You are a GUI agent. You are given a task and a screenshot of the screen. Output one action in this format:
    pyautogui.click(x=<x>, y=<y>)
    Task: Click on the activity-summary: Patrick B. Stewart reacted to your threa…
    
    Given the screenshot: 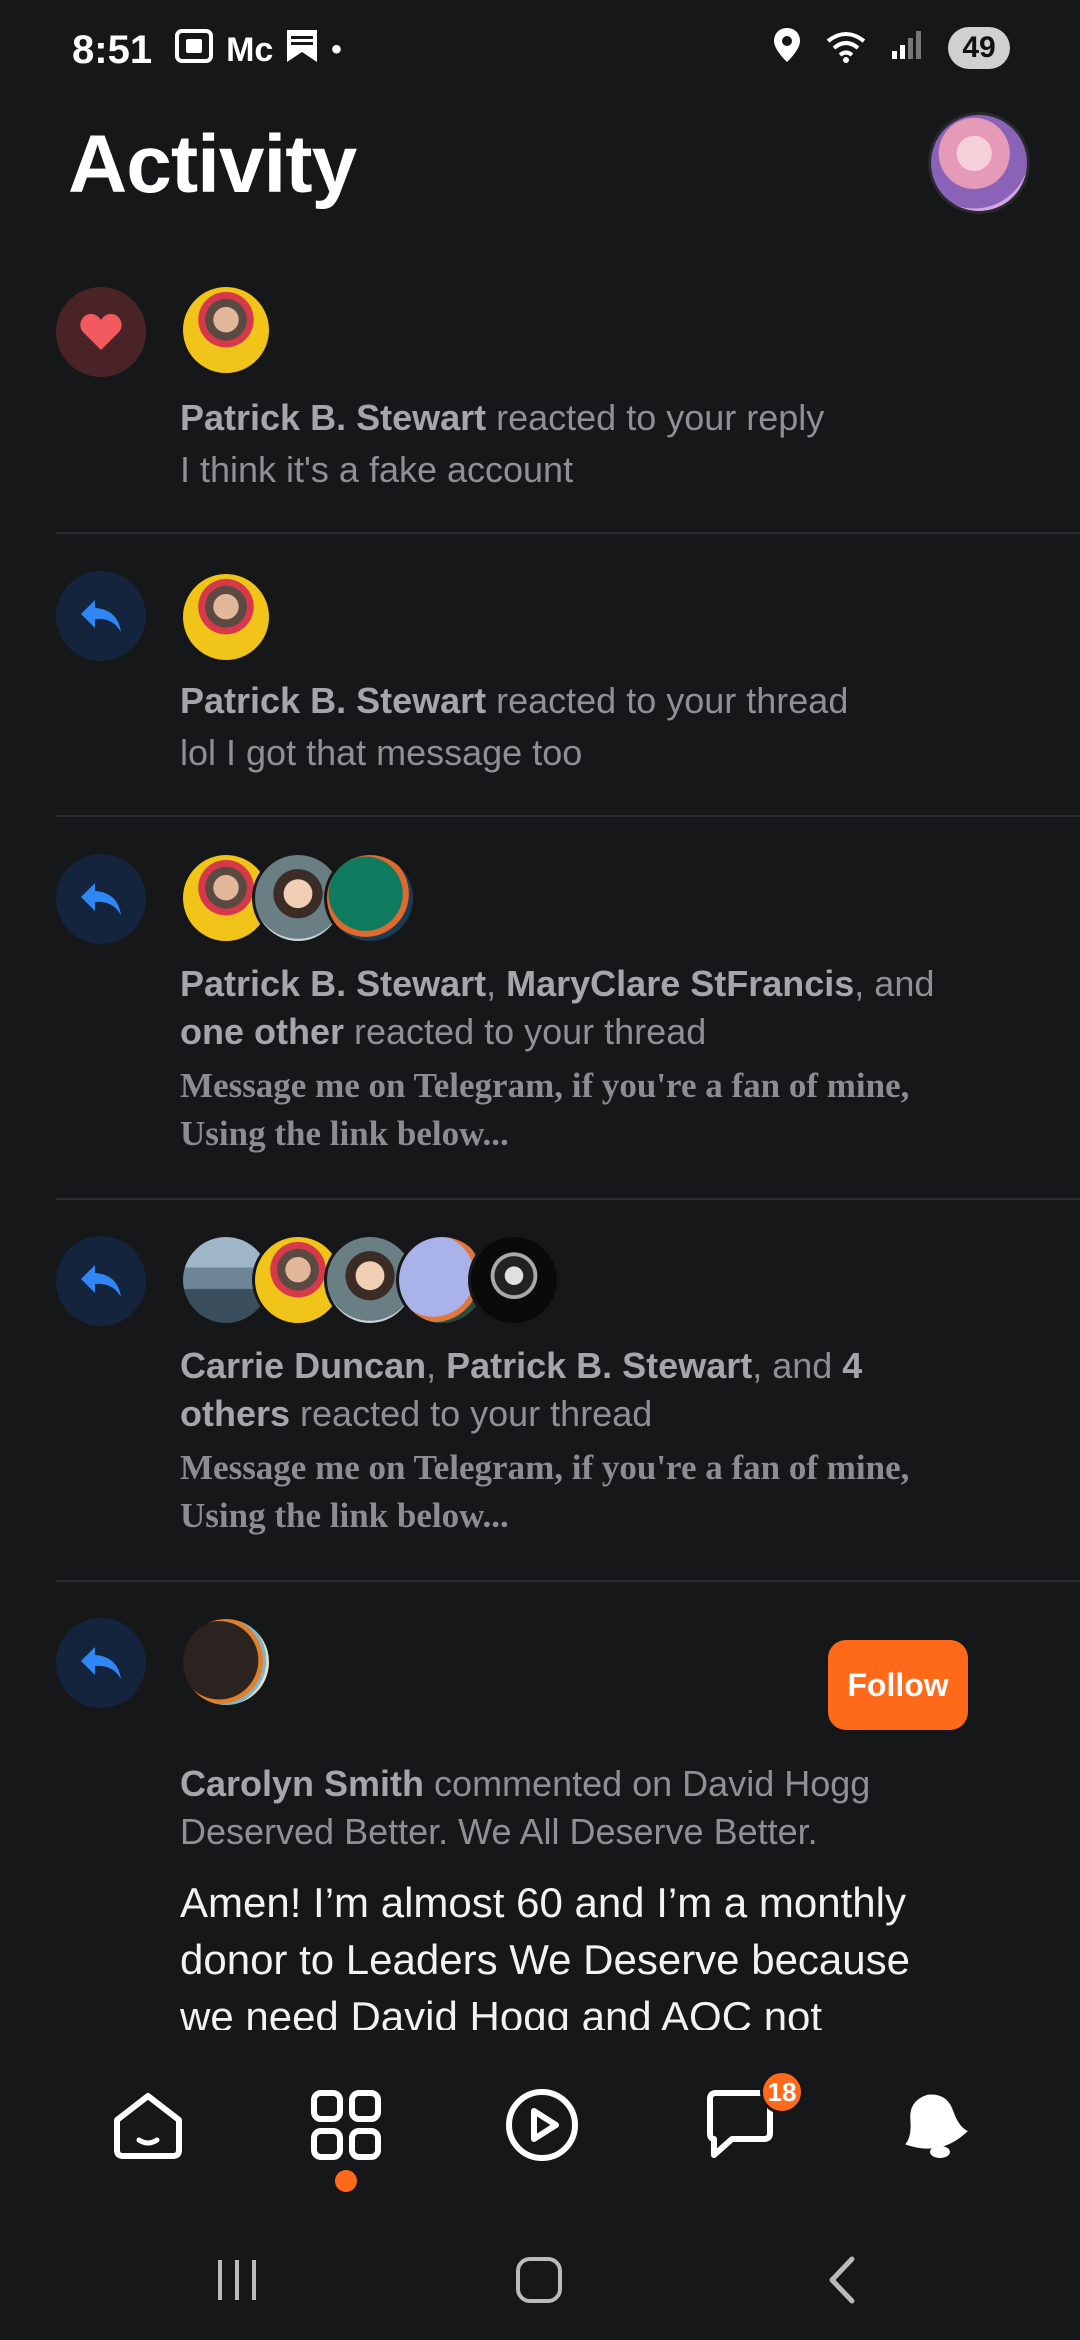 What is the action you would take?
    pyautogui.click(x=610, y=701)
    